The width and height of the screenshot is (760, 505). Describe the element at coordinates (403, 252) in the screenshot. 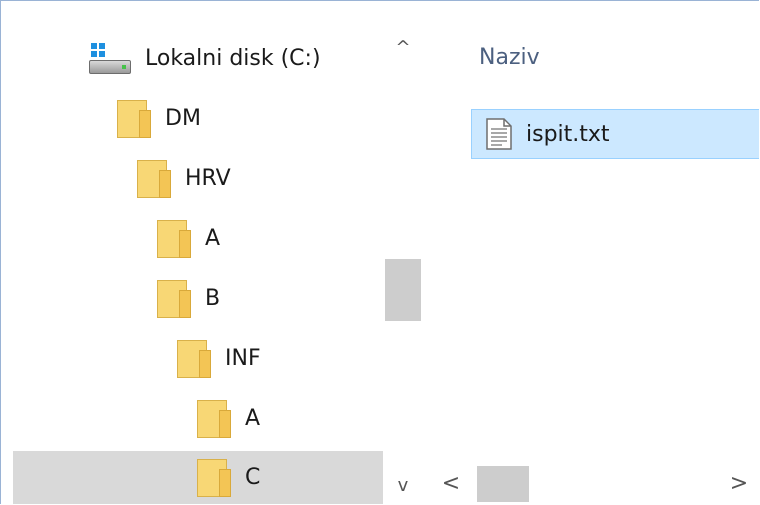

I see `navigation-vertical-scrollbar: ^ v` at that location.